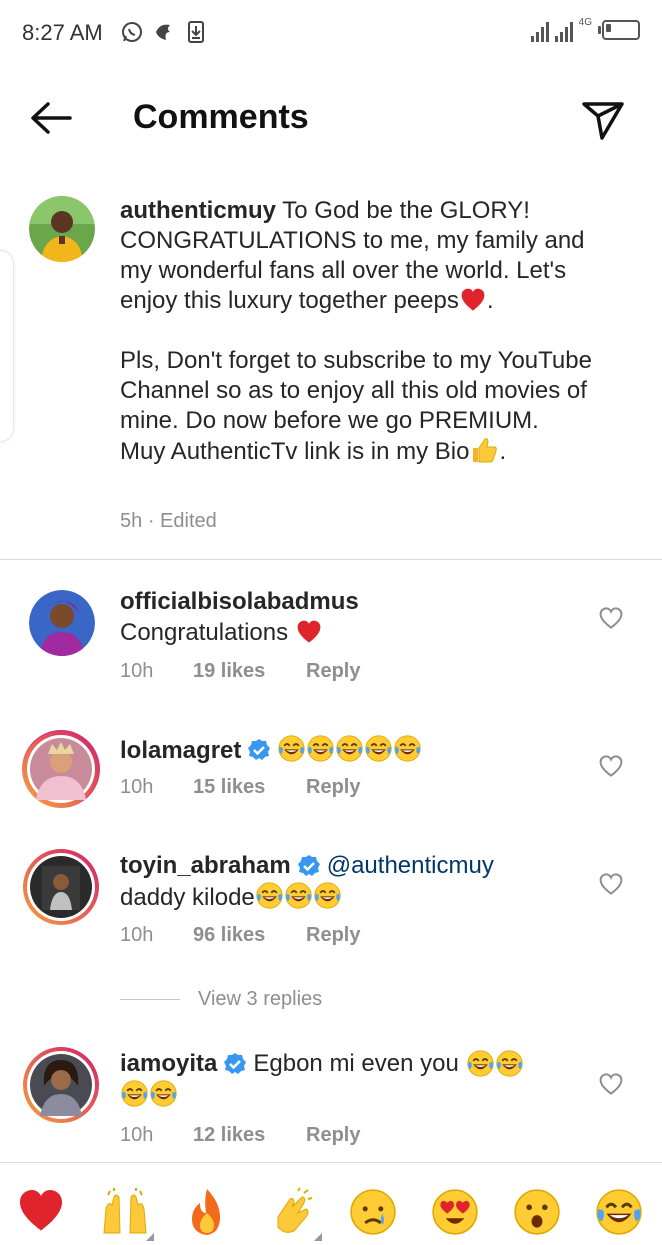 The image size is (662, 1245). What do you see at coordinates (131, 521) in the screenshot?
I see `caption-time: 5h` at bounding box center [131, 521].